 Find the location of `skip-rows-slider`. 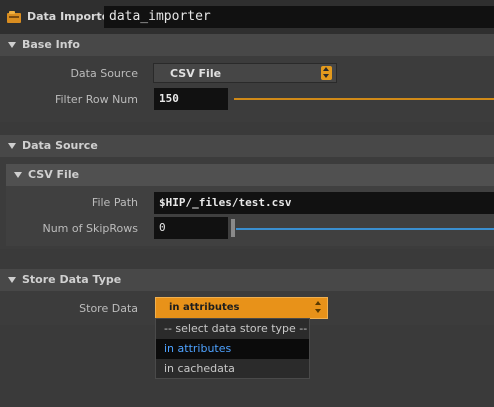

skip-rows-slider is located at coordinates (365, 229).